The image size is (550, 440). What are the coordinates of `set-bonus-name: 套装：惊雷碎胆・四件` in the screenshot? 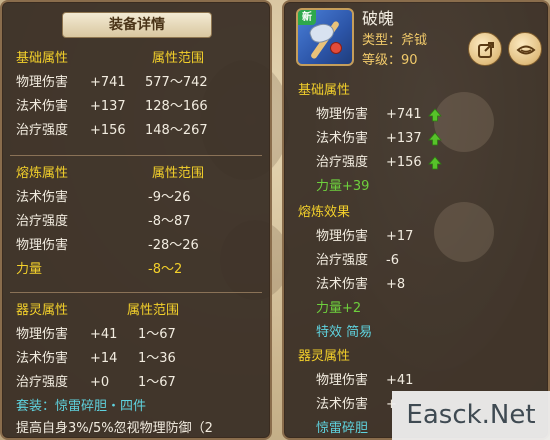 It's located at (81, 406).